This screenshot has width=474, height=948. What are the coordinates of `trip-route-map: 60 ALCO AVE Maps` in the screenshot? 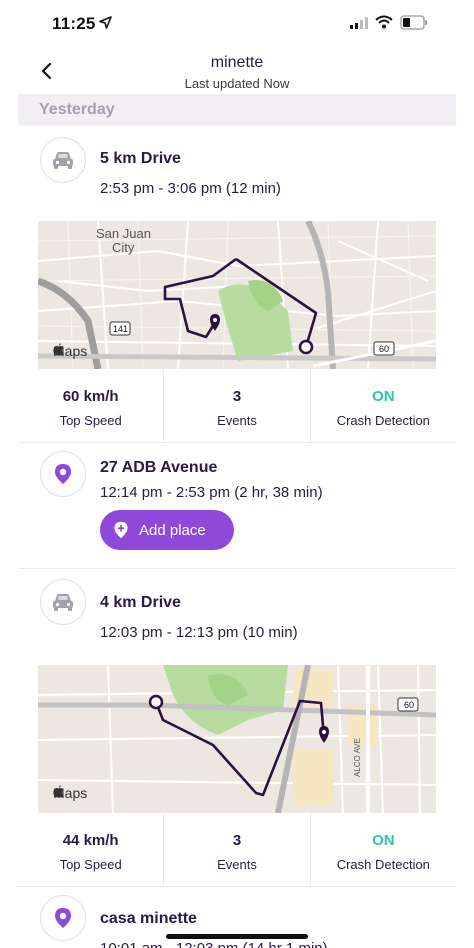 It's located at (237, 739).